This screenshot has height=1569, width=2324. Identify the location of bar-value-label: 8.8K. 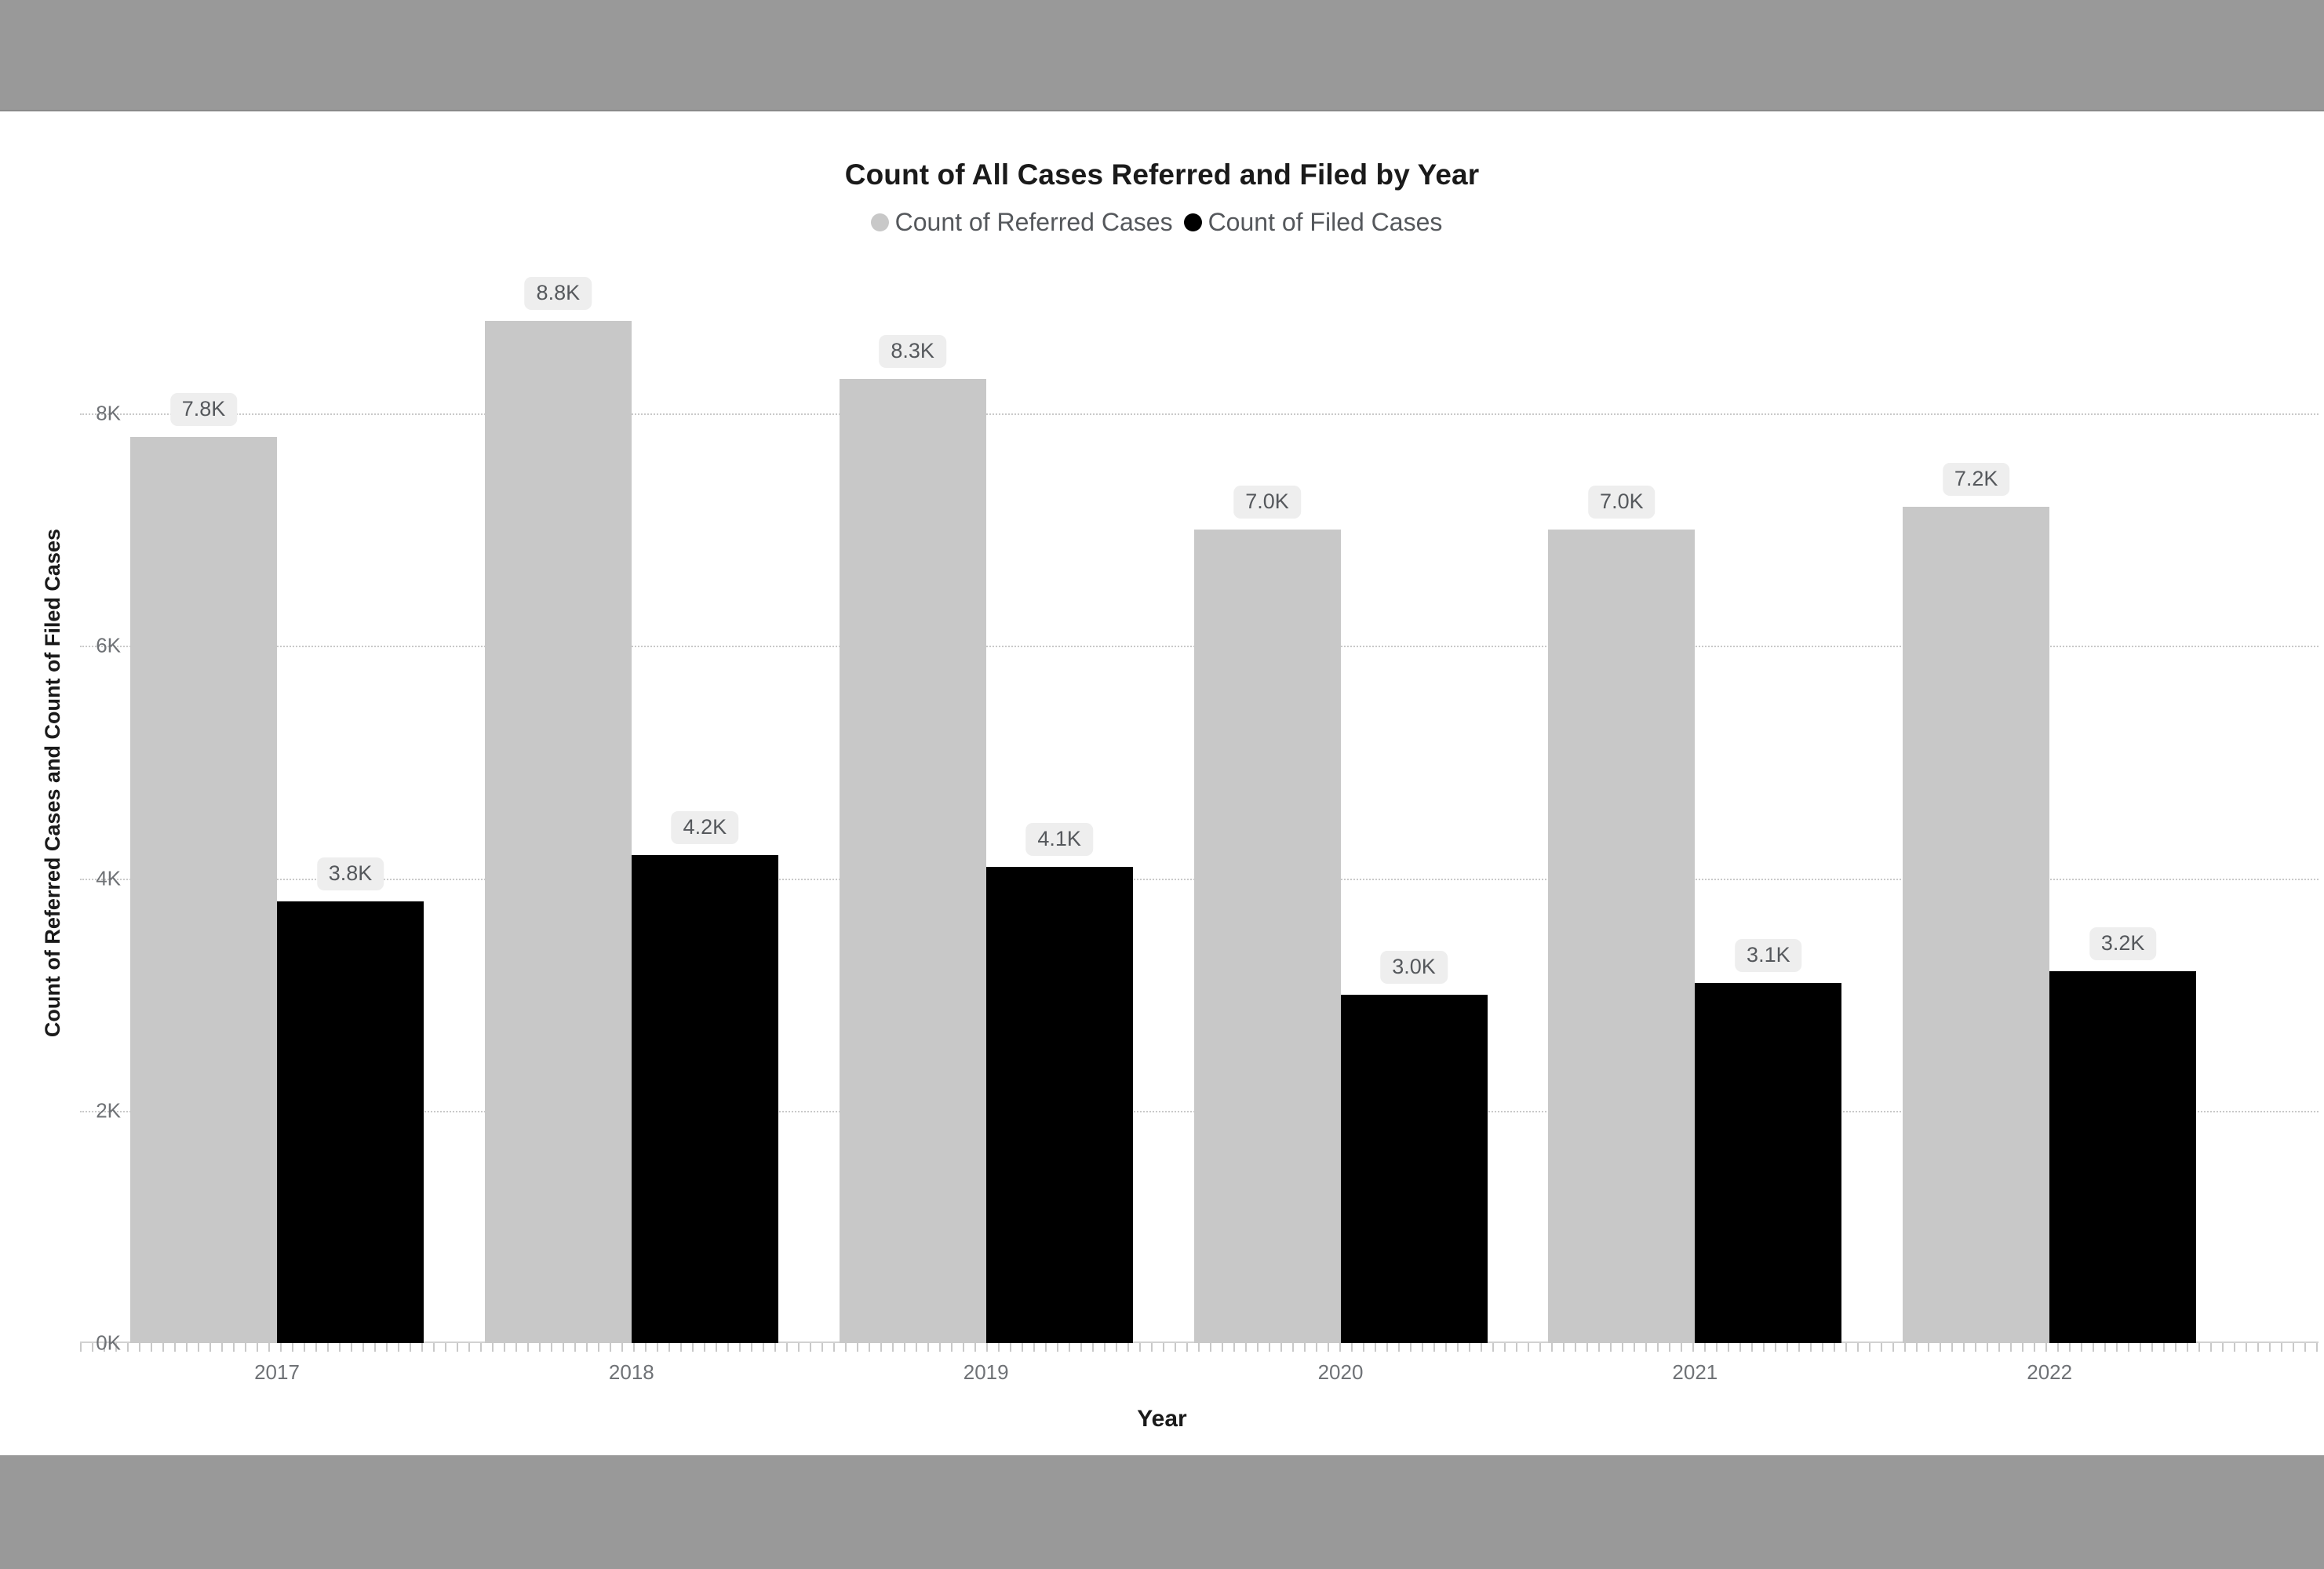
(558, 293).